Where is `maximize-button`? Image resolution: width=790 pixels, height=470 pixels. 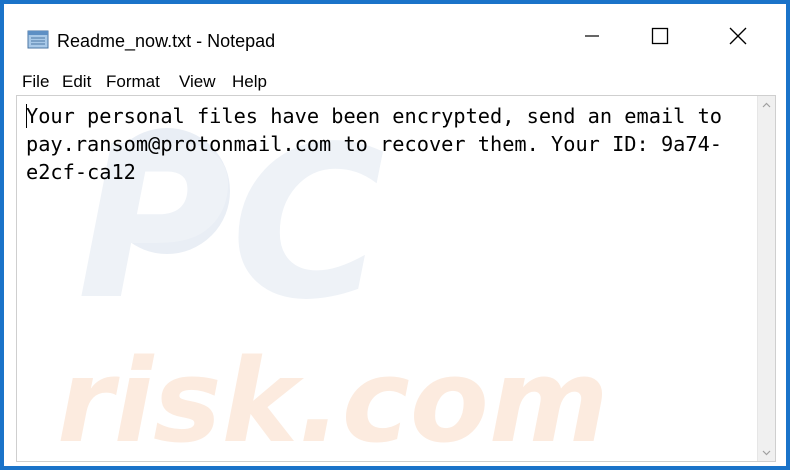 maximize-button is located at coordinates (660, 36).